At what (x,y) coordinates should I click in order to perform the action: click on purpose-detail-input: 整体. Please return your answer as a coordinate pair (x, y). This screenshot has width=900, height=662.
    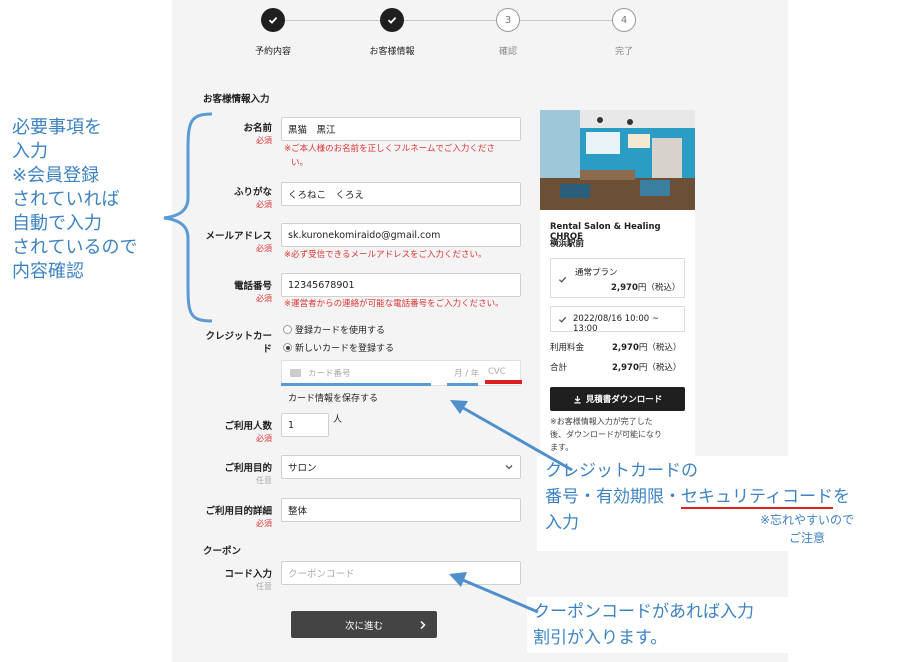
    Looking at the image, I should click on (401, 510).